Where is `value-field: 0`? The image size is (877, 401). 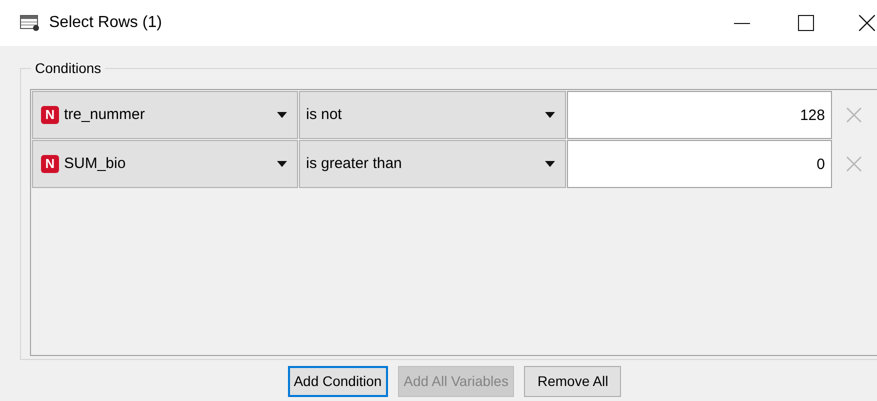 value-field: 0 is located at coordinates (699, 164).